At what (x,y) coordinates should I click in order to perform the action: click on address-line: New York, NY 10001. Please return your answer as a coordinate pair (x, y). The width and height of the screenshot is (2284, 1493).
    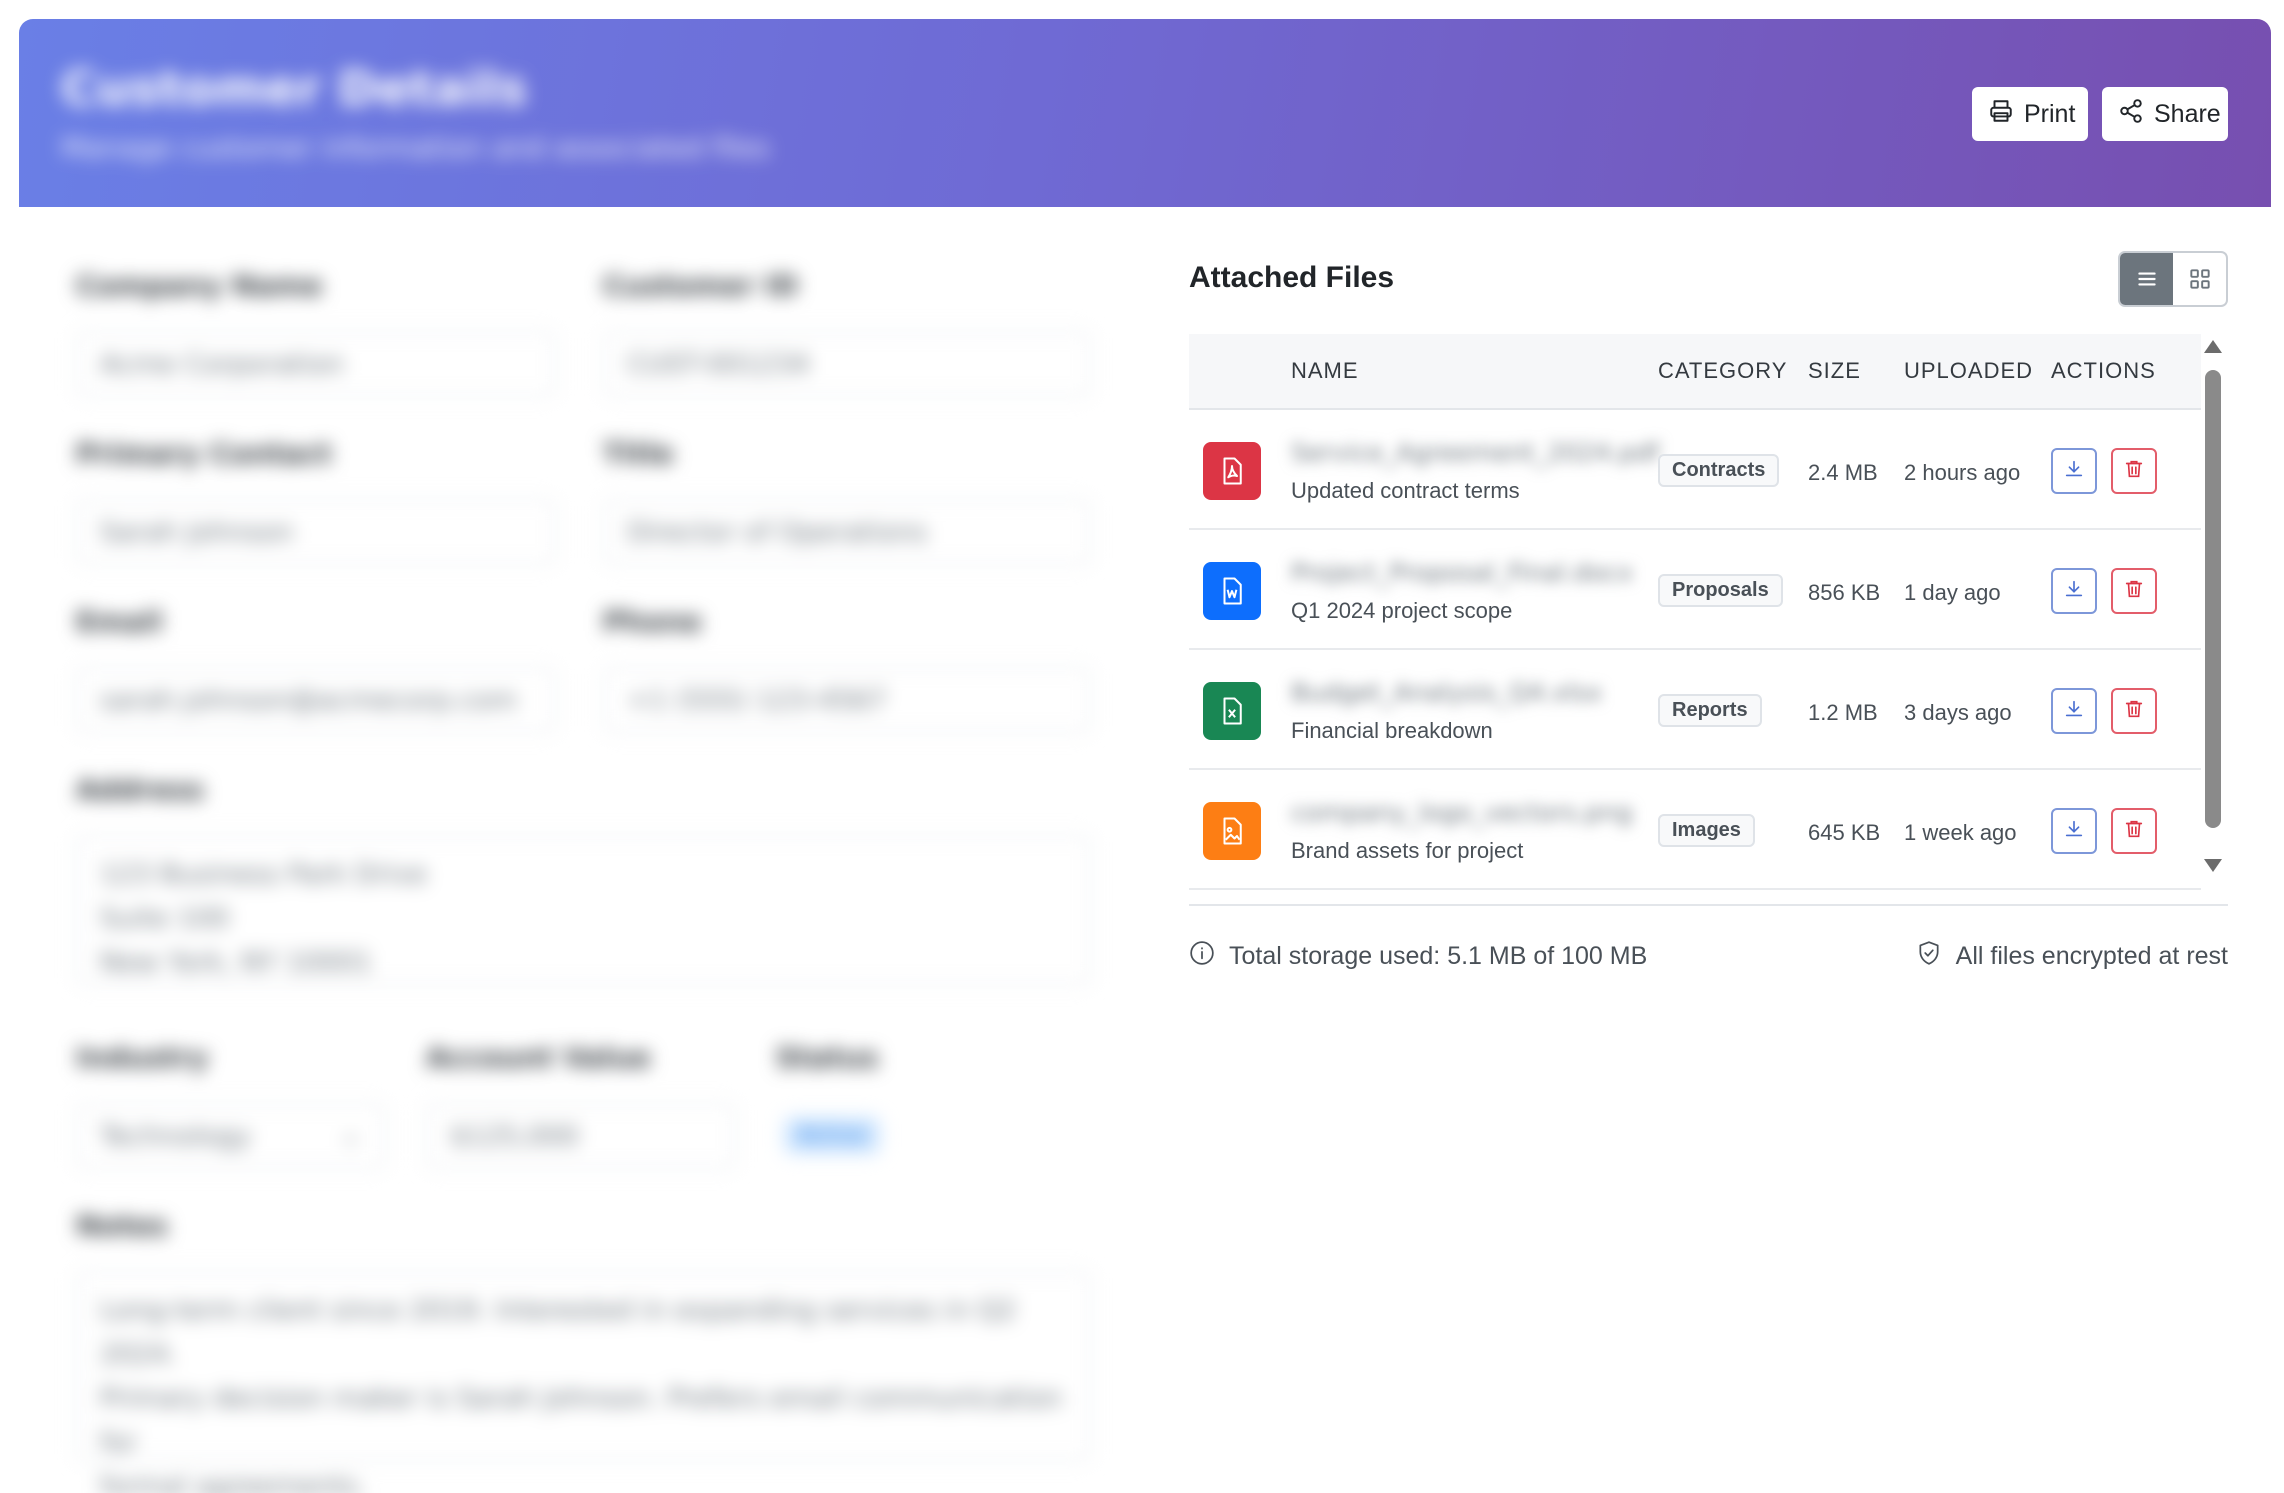
    Looking at the image, I should click on (236, 962).